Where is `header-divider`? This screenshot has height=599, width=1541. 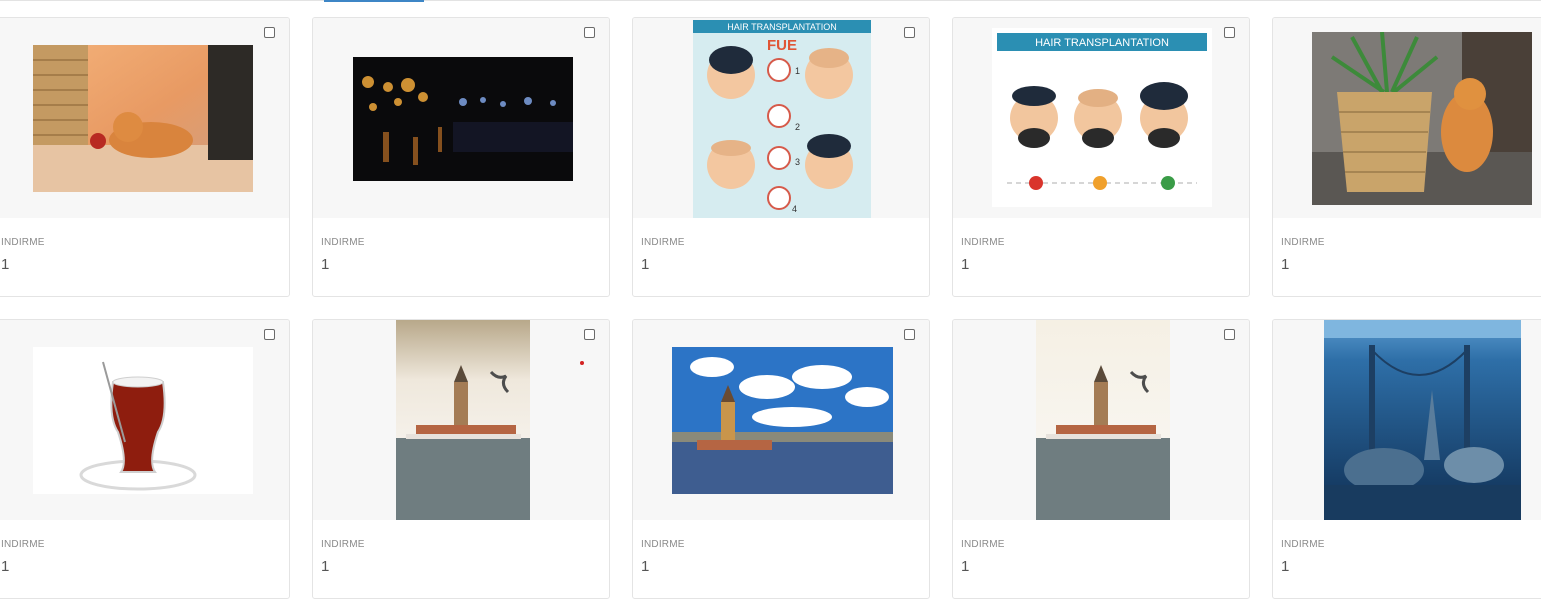 header-divider is located at coordinates (770, 0).